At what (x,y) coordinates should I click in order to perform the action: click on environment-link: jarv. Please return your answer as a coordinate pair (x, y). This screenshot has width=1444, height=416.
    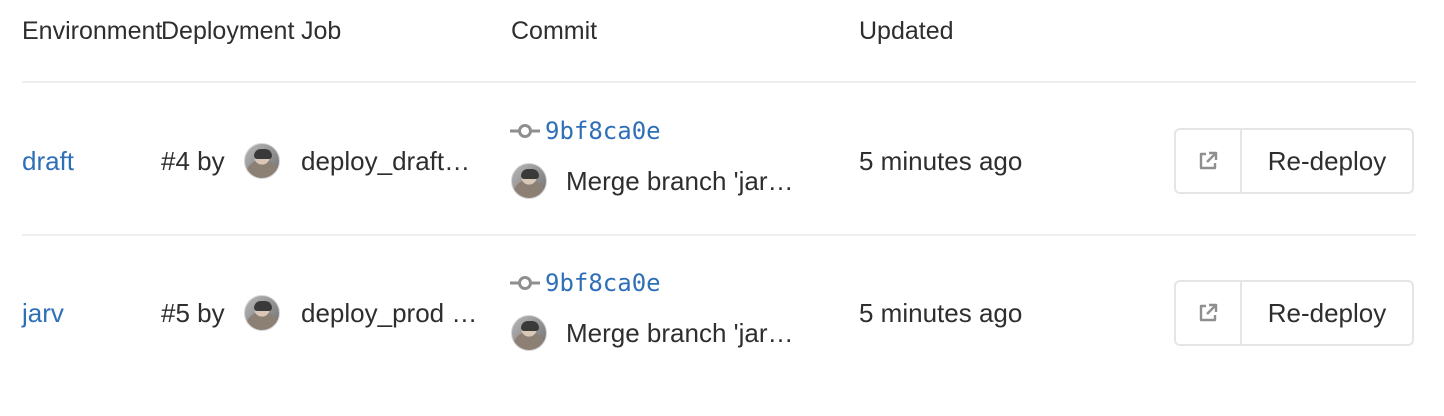
    Looking at the image, I should click on (43, 313).